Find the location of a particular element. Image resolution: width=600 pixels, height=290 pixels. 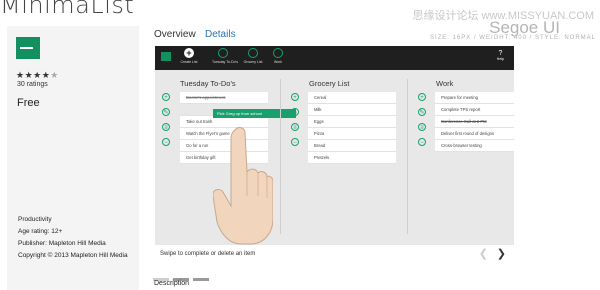

rating-stars: ★★★★★ is located at coordinates (37, 75).